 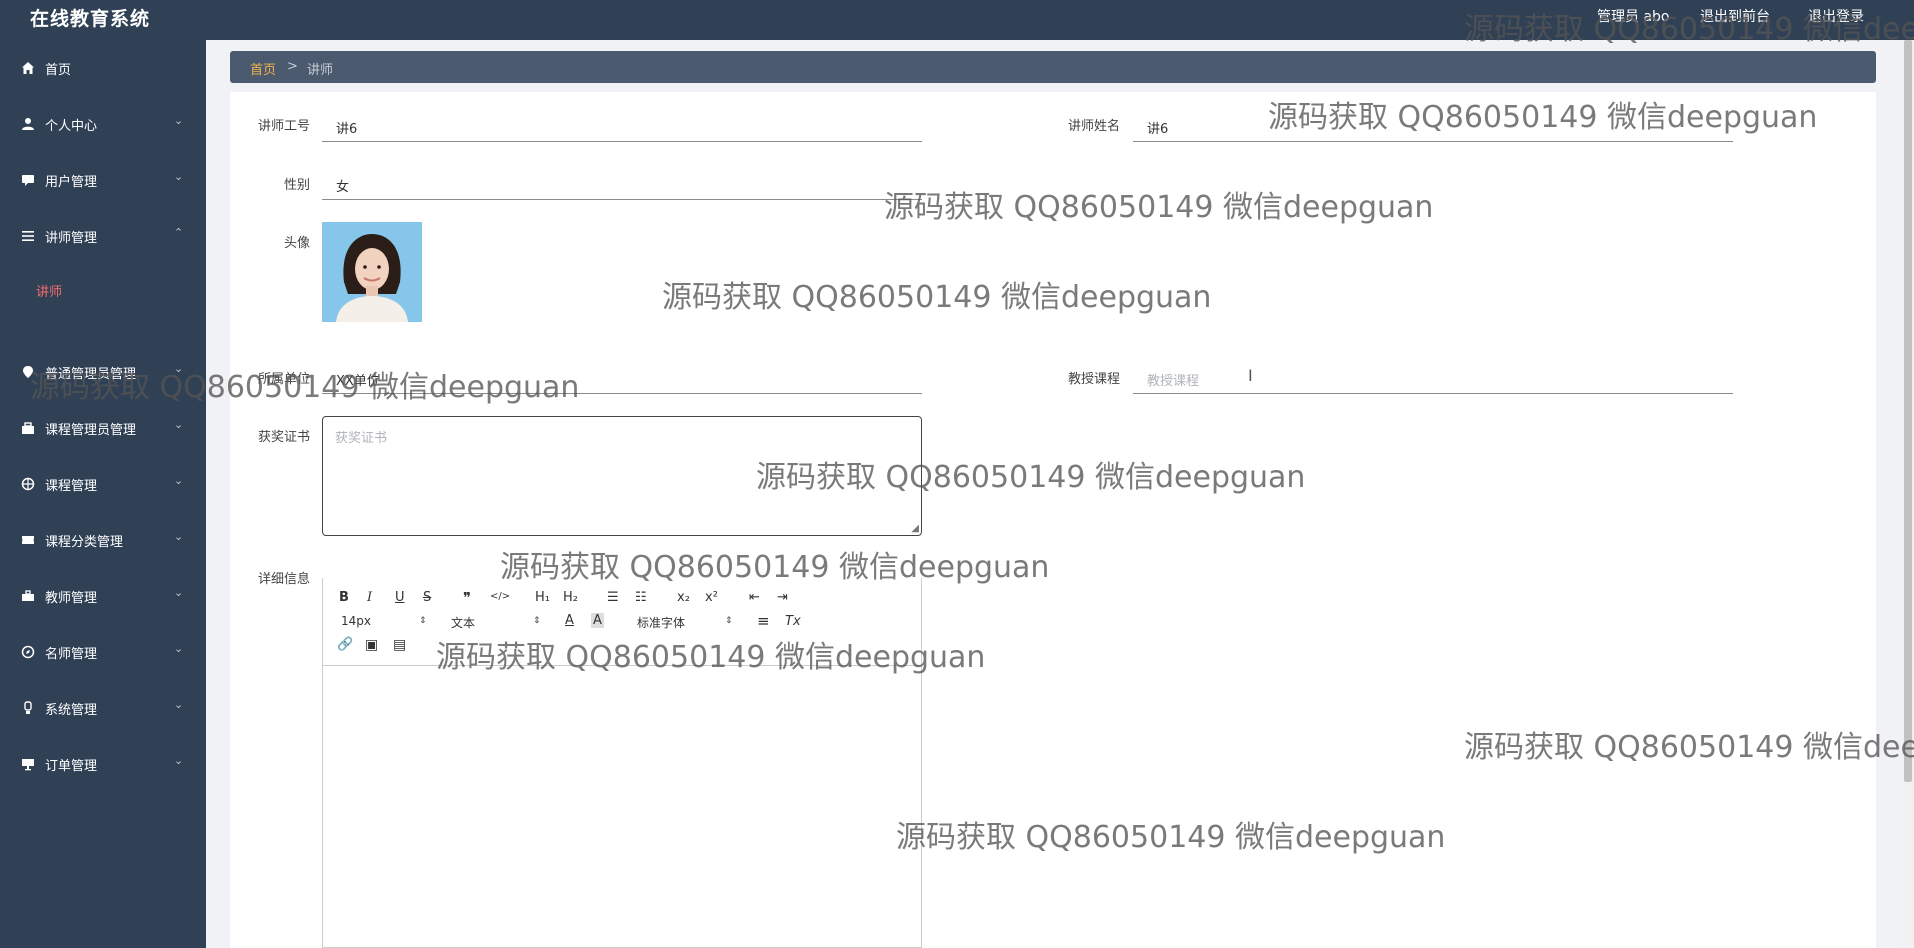 What do you see at coordinates (463, 623) in the screenshot?
I see `text-type-value: 文本` at bounding box center [463, 623].